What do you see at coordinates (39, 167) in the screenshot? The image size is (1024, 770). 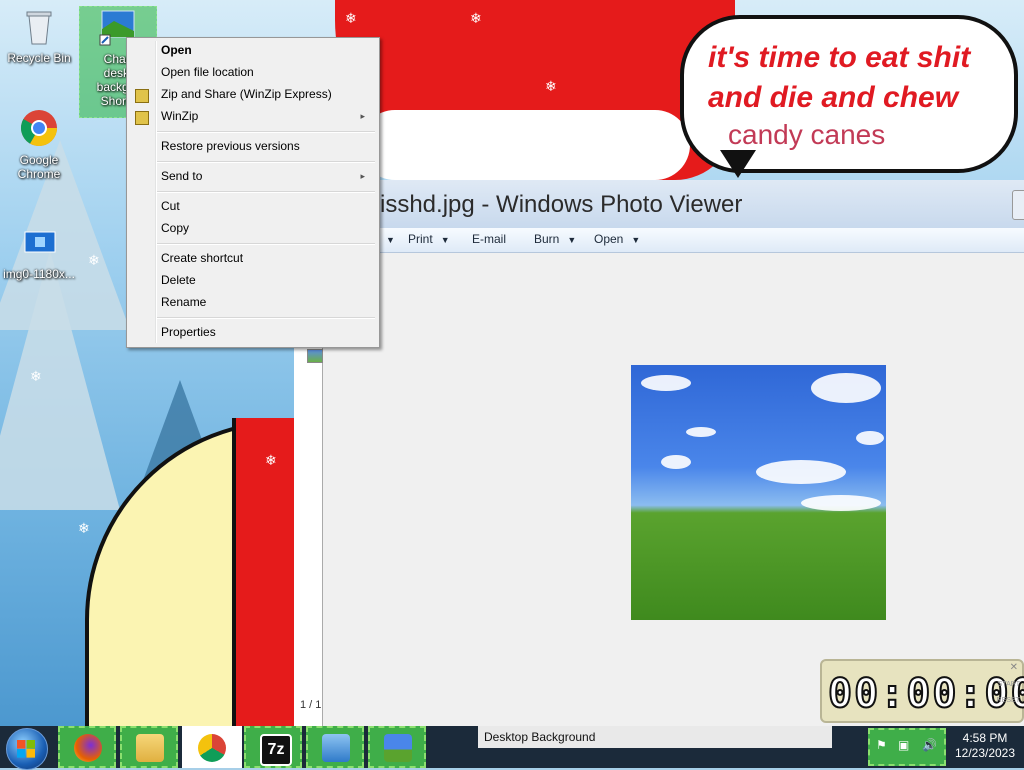 I see `desktop-icon-label: Google Chrome` at bounding box center [39, 167].